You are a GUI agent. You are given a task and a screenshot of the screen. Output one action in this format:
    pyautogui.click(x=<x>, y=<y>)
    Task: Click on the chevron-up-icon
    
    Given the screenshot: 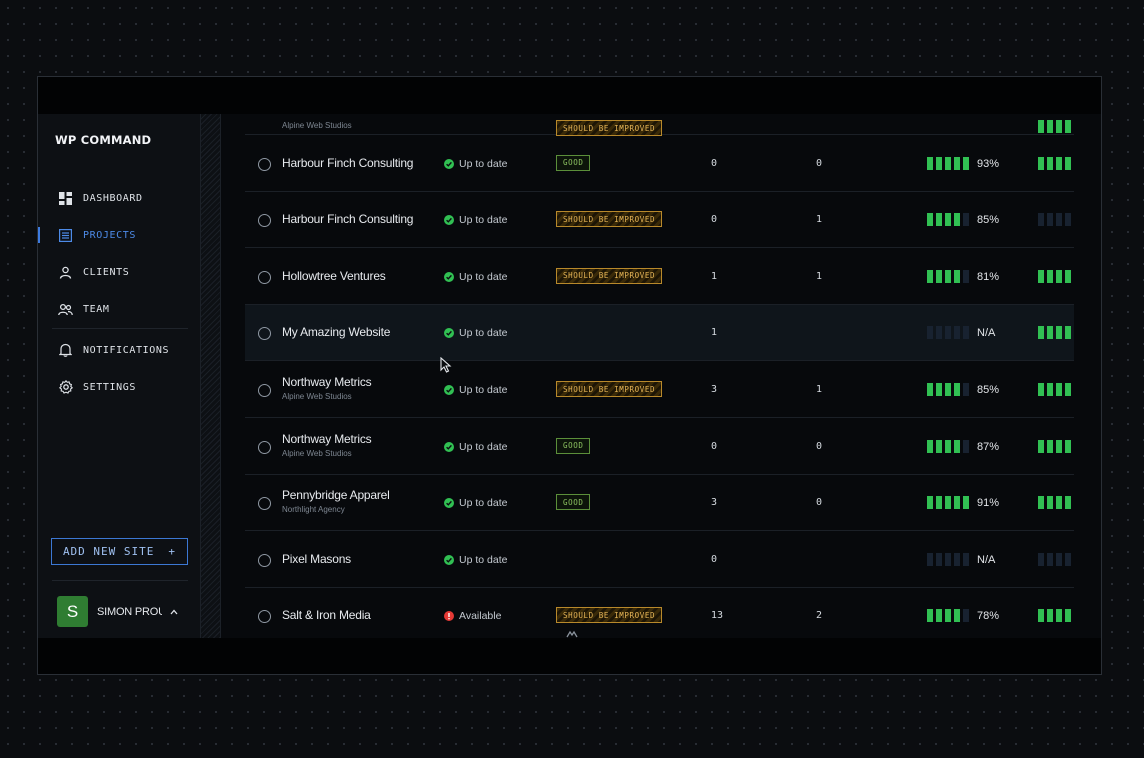 What is the action you would take?
    pyautogui.click(x=174, y=612)
    